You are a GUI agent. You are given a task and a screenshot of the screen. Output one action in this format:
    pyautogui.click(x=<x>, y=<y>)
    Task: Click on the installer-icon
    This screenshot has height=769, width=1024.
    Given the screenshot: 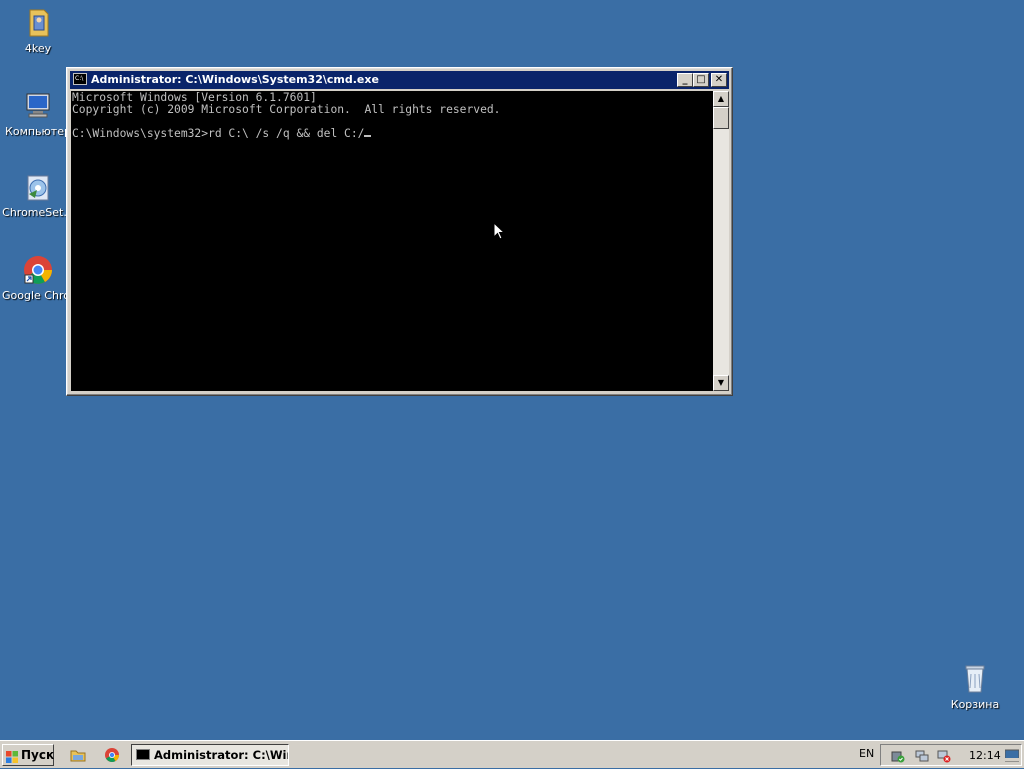 What is the action you would take?
    pyautogui.click(x=38, y=187)
    